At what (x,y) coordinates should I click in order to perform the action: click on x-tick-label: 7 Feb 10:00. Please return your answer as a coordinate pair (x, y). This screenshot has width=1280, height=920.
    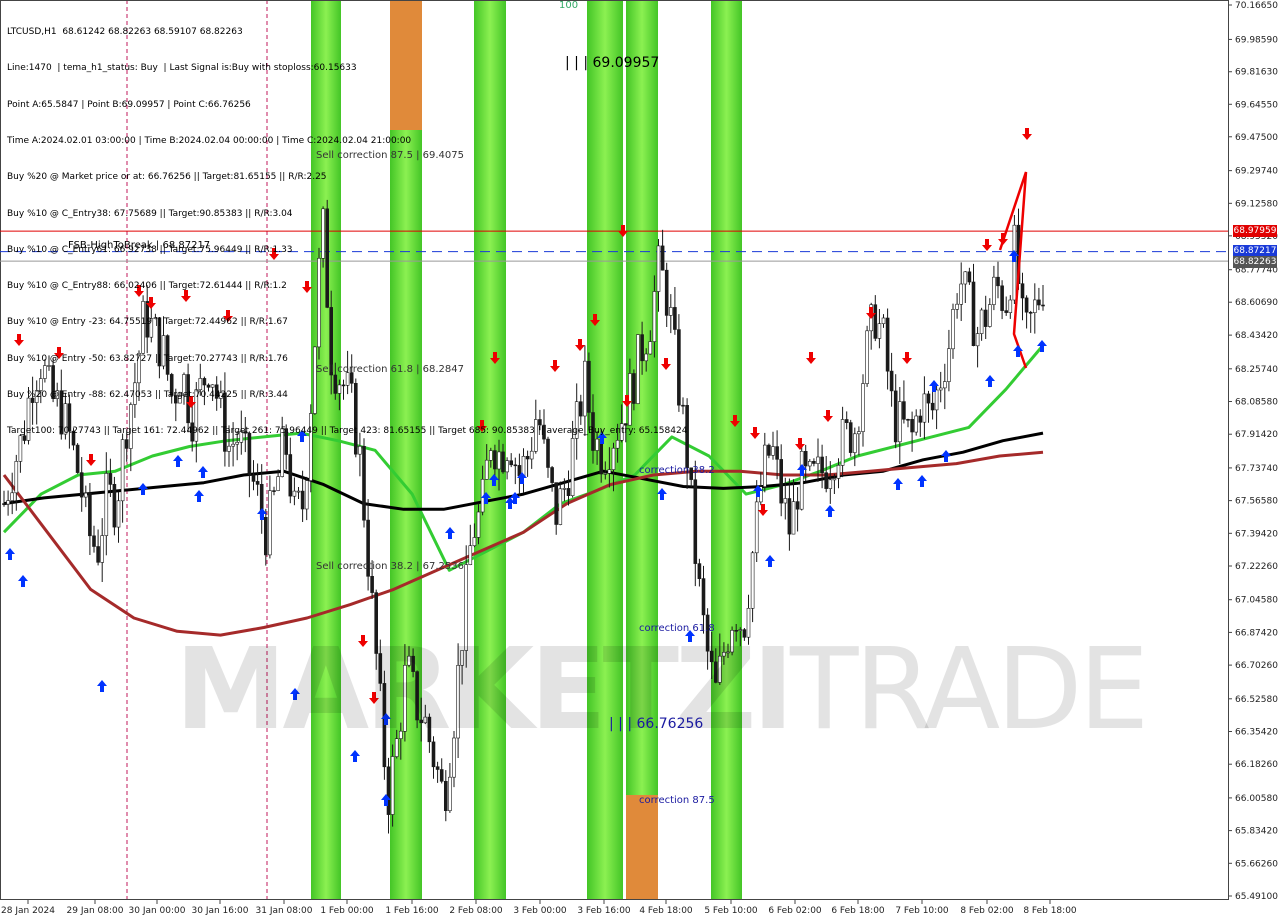
    Looking at the image, I should click on (922, 911).